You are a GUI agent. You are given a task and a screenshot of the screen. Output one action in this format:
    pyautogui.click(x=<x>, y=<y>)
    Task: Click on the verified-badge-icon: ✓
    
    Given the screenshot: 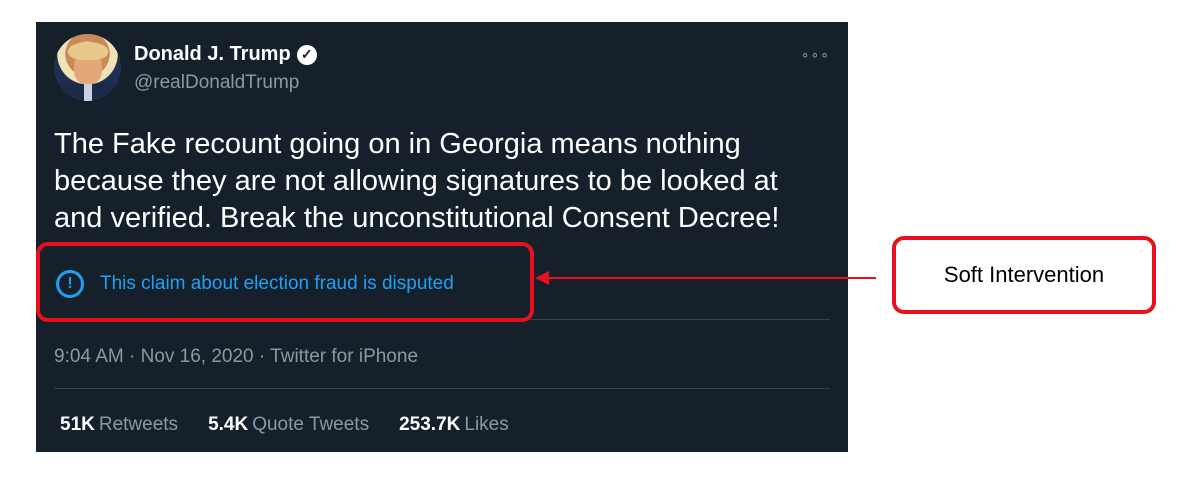 What is the action you would take?
    pyautogui.click(x=306, y=54)
    